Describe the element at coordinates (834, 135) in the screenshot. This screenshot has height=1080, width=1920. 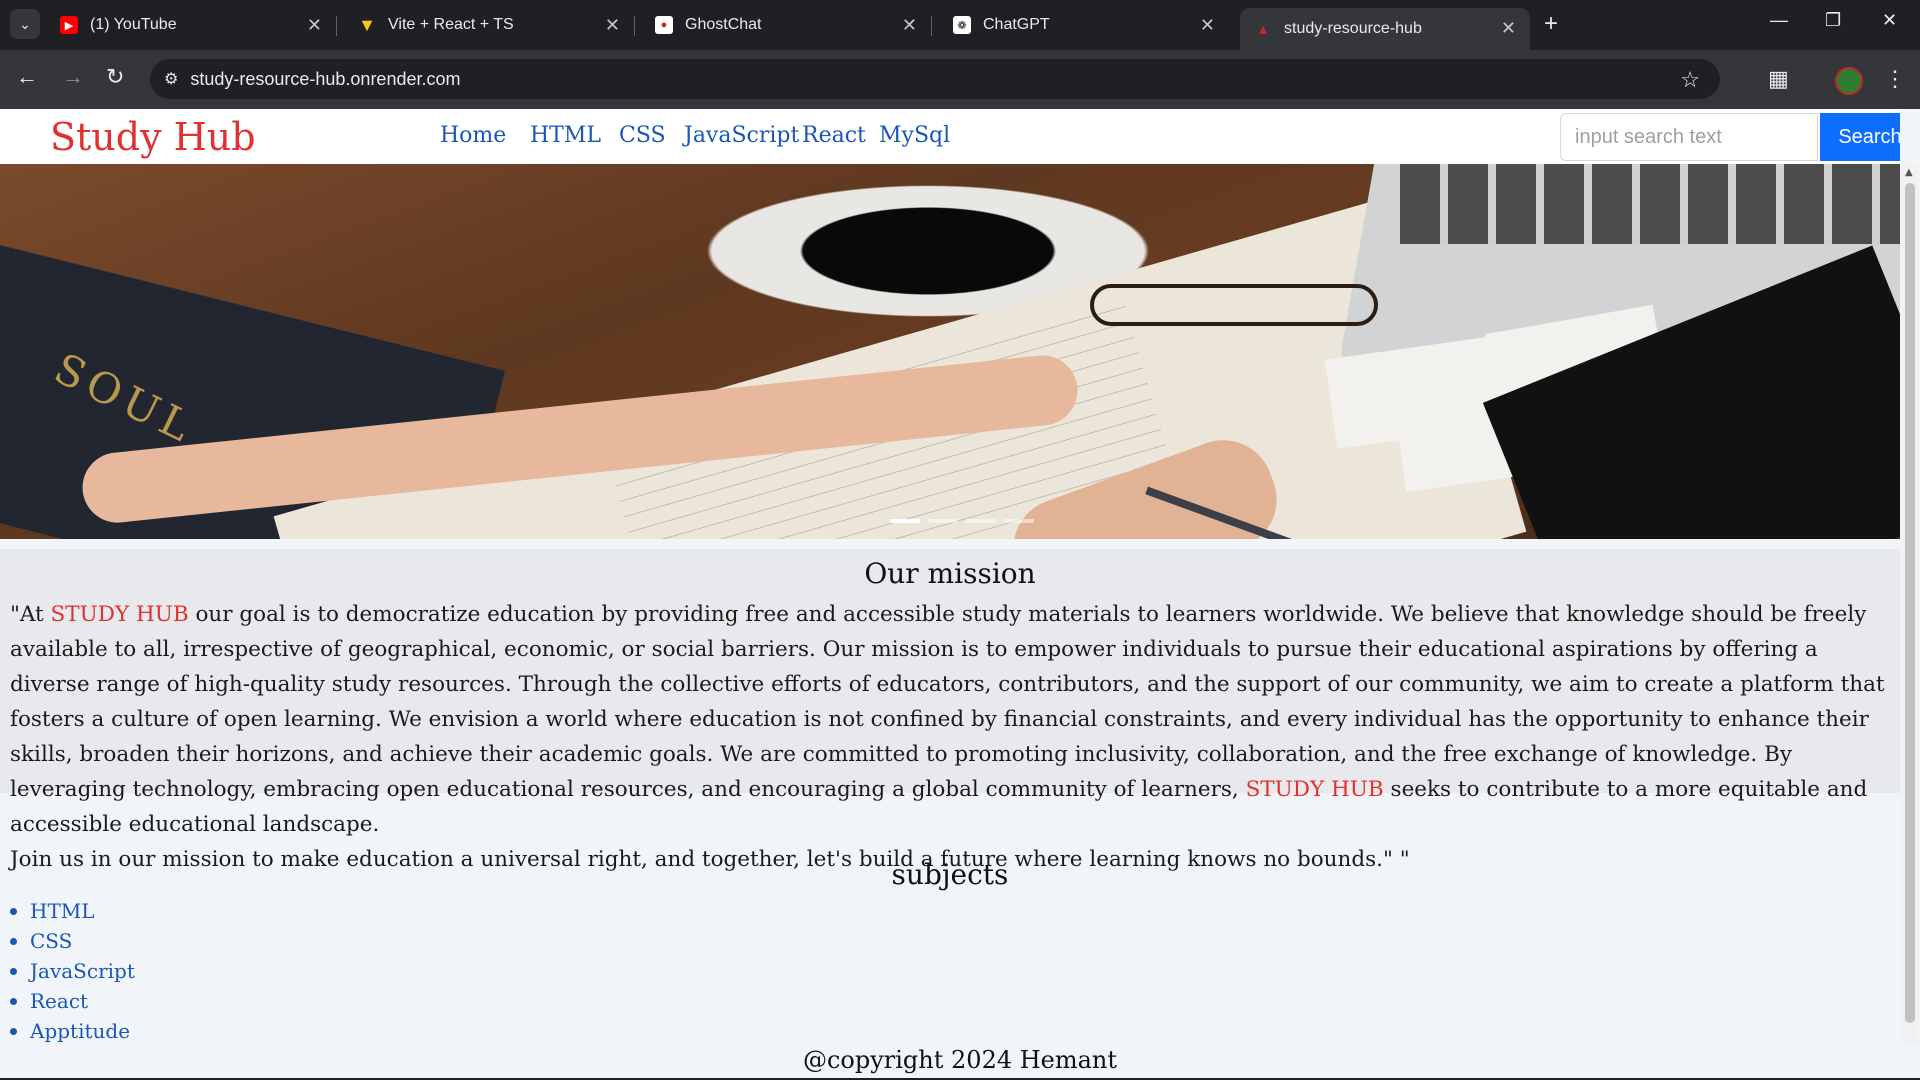
I see `nav-link-react: React` at that location.